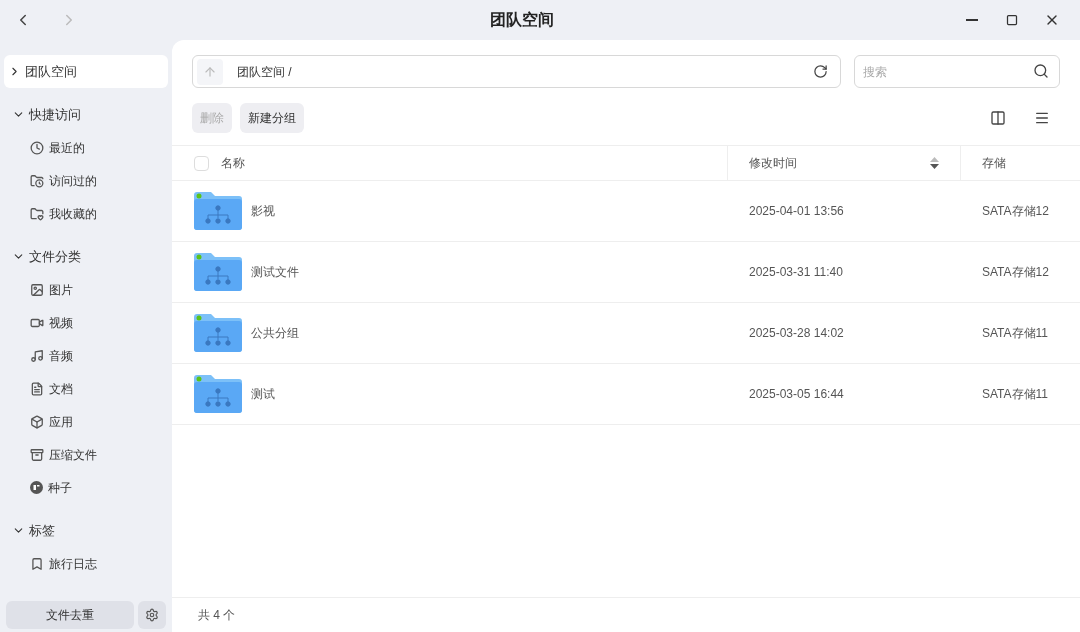  I want to click on app-icon, so click(37, 421).